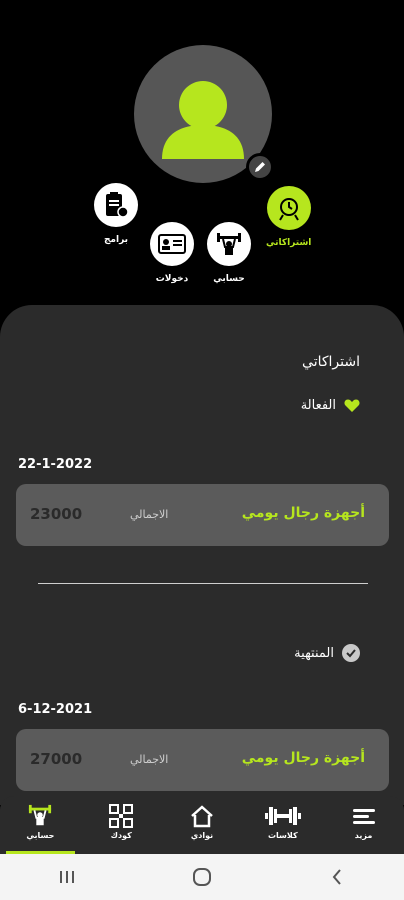 The height and width of the screenshot is (900, 404). Describe the element at coordinates (204, 114) in the screenshot. I see `profile-avatar-wrap` at that location.